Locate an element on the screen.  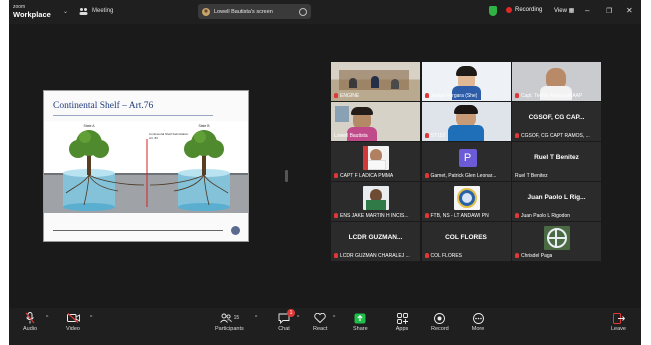
security-shield-icon is located at coordinates (493, 11).